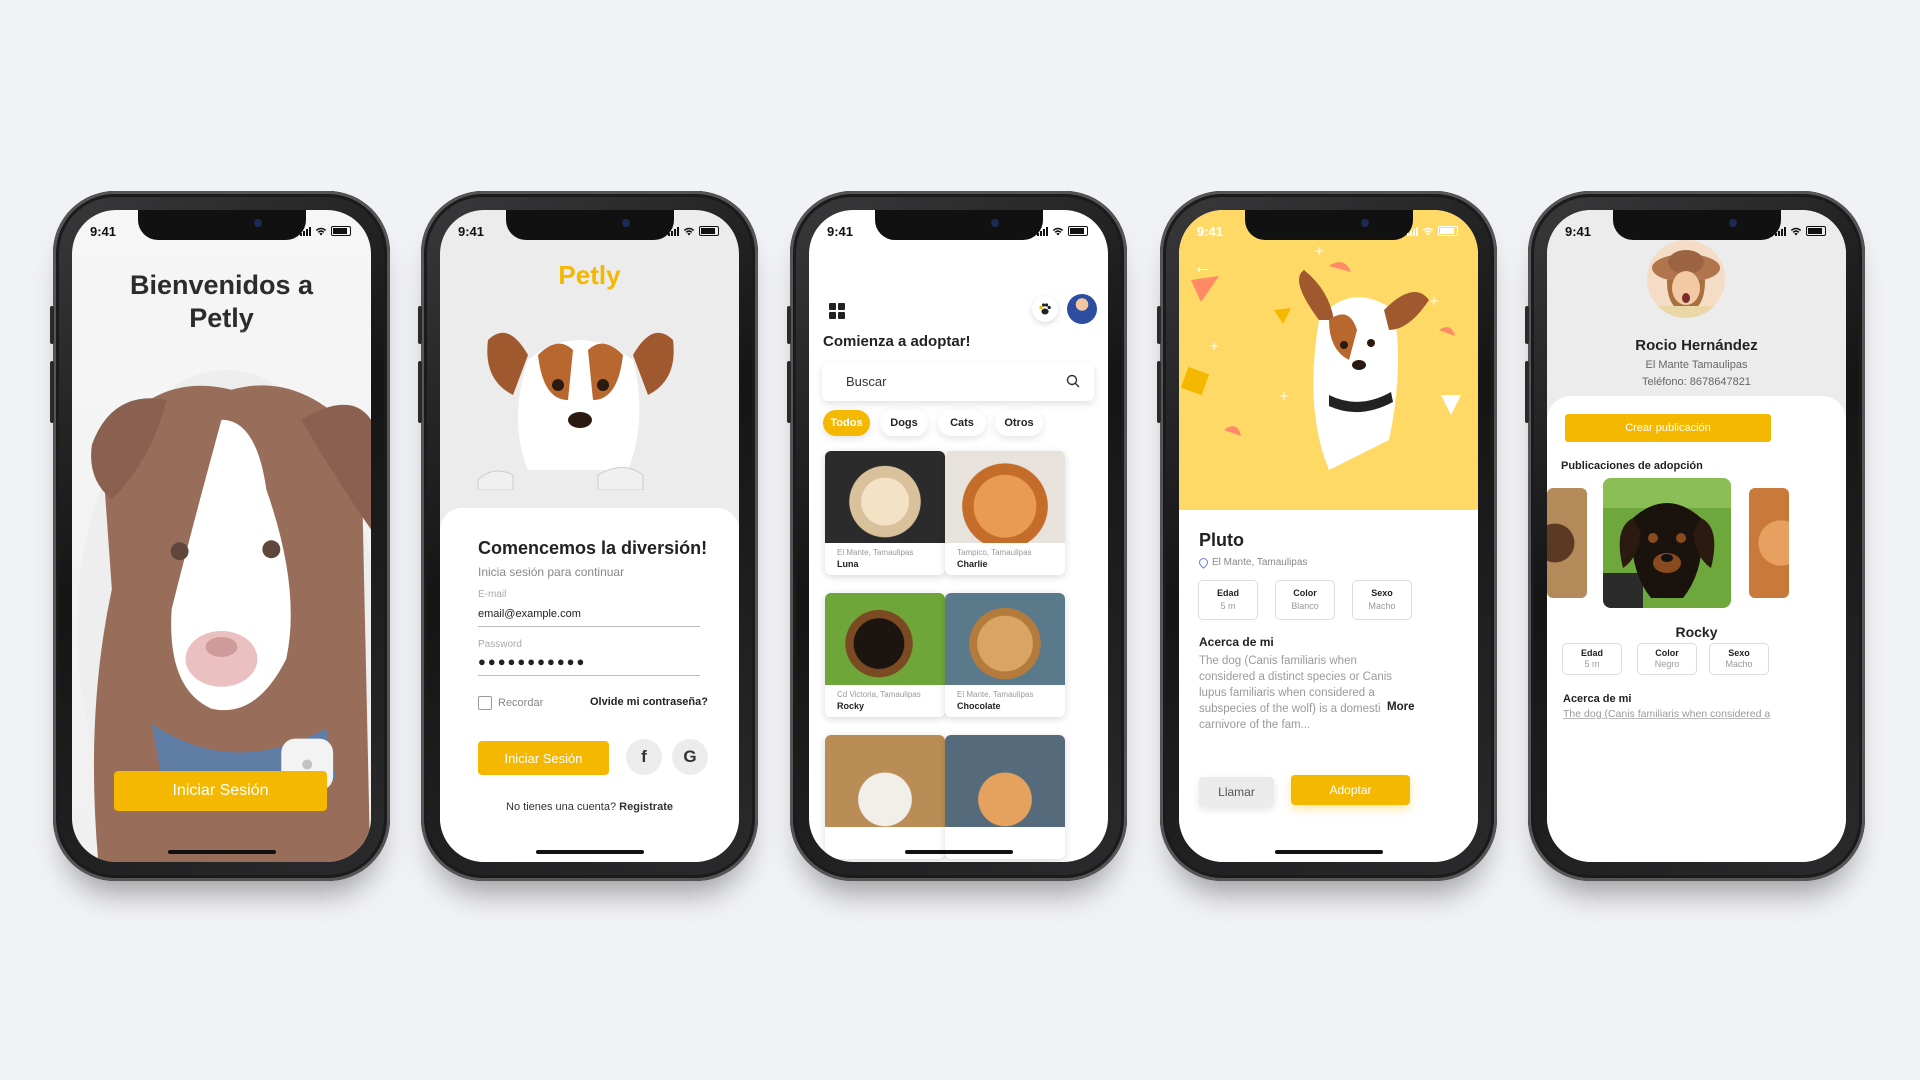 This screenshot has width=1920, height=1080. I want to click on forgot-password-link: Olvide mi contraseña?, so click(649, 702).